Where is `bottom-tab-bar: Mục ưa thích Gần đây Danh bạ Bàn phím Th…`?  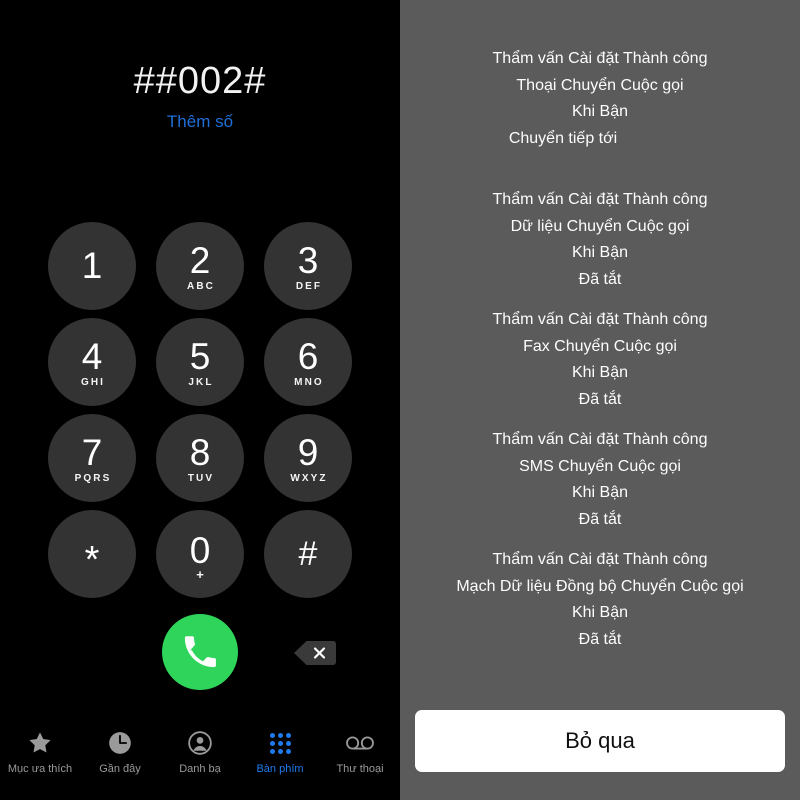 bottom-tab-bar: Mục ưa thích Gần đây Danh bạ Bàn phím Th… is located at coordinates (200, 760).